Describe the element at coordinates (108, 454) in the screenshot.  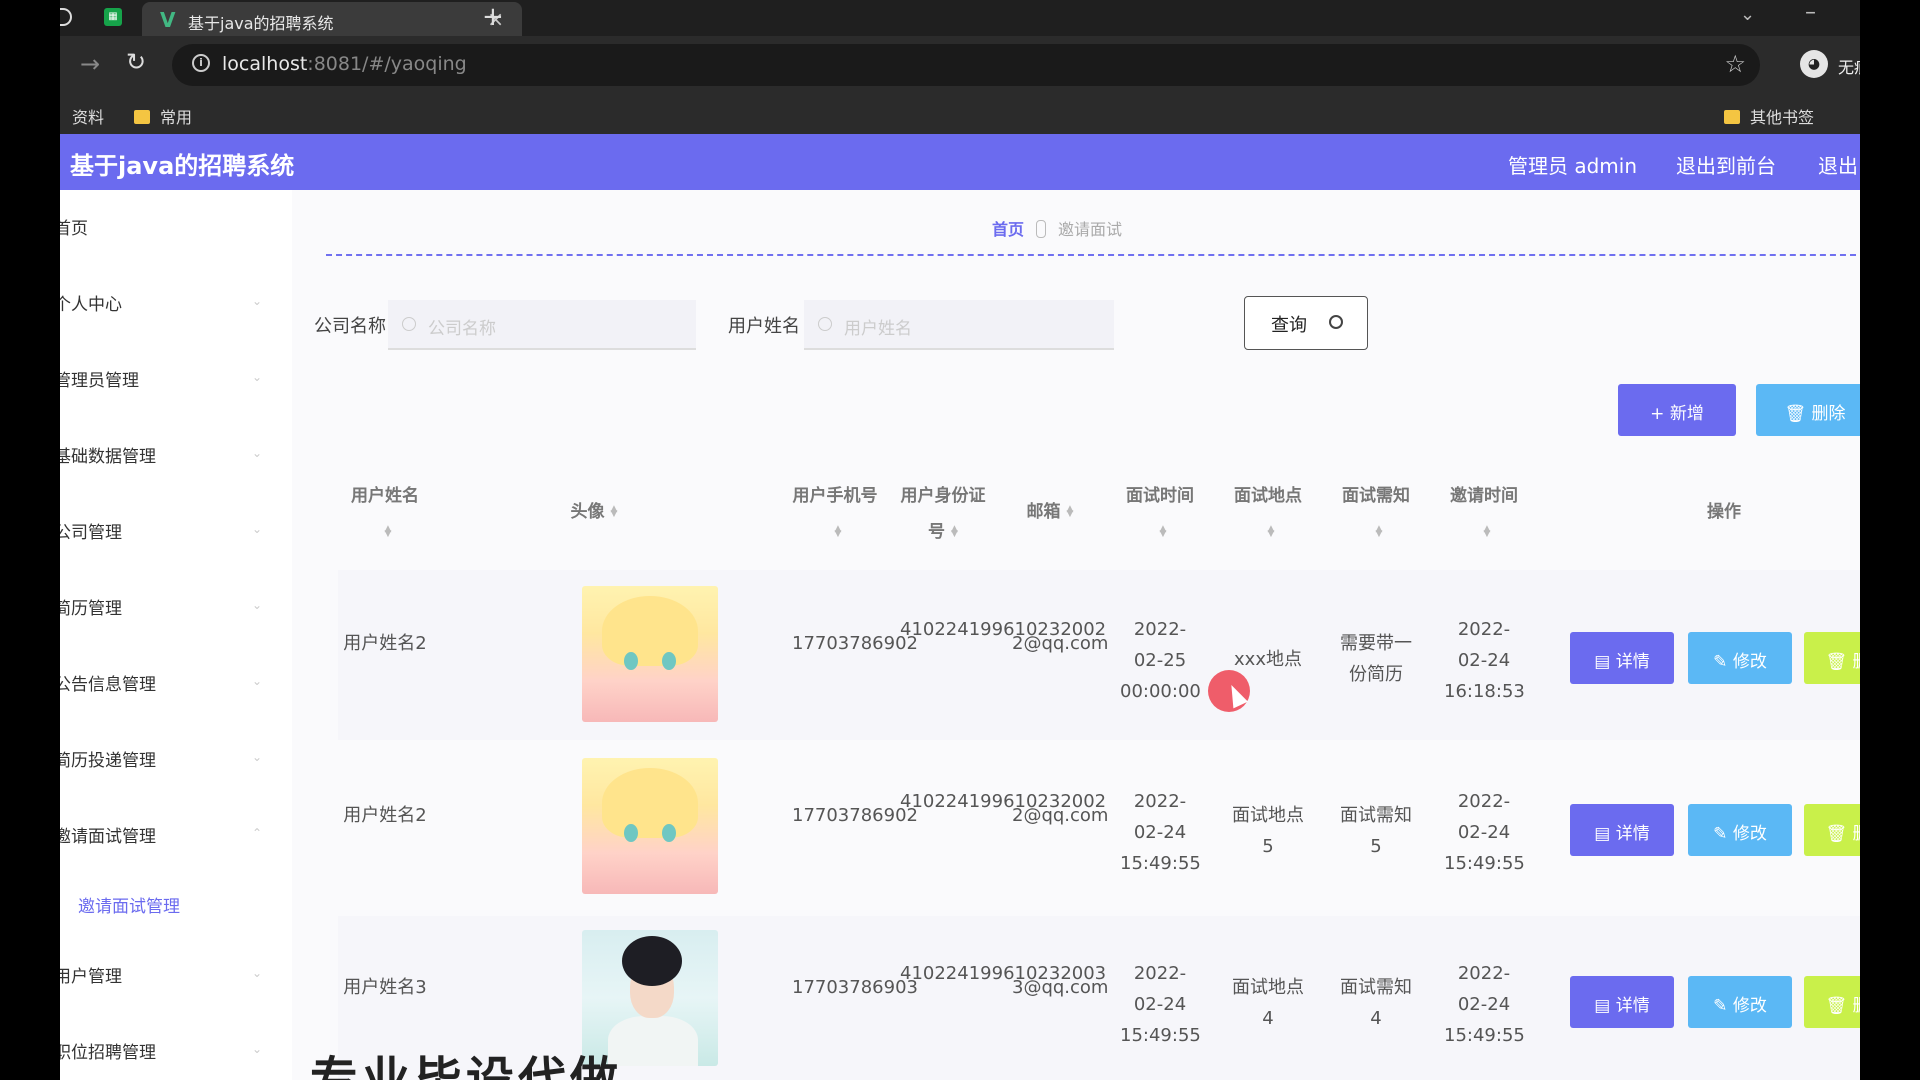
I see `sidebar-item-basic-data: 基础数据管理` at that location.